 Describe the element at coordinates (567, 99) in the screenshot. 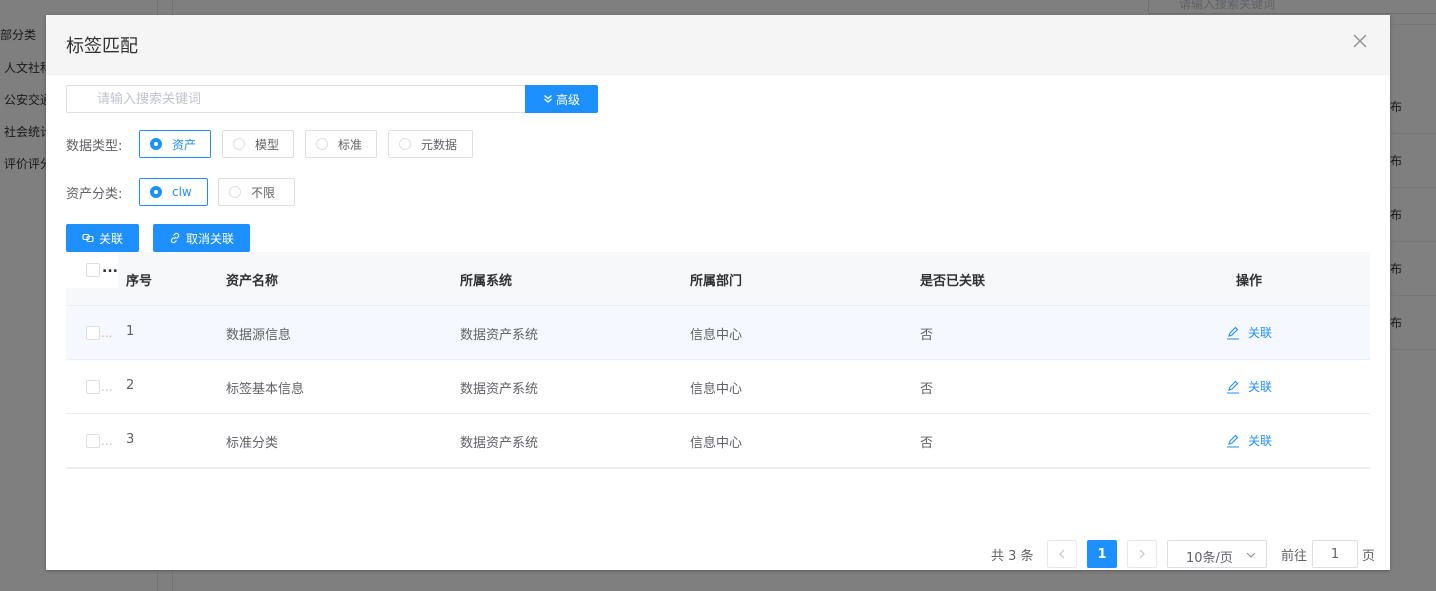

I see `advanced-button-label: 高级` at that location.